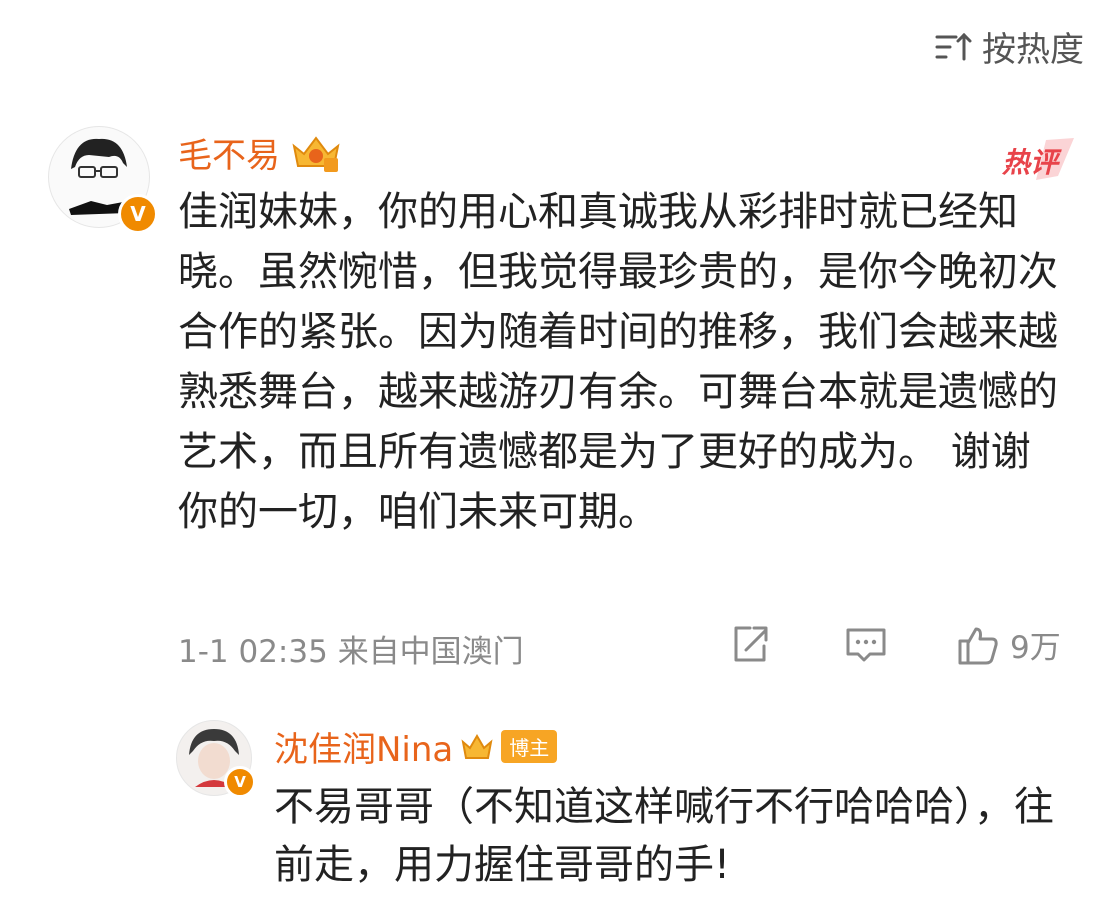  I want to click on share-button, so click(750, 644).